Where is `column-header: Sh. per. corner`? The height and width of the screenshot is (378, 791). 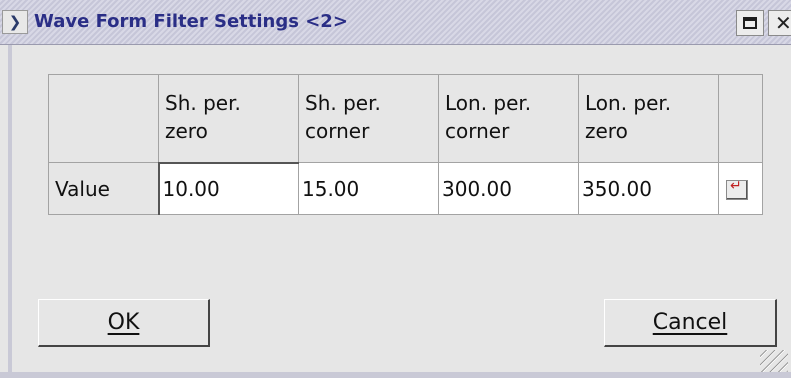 column-header: Sh. per. corner is located at coordinates (368, 118).